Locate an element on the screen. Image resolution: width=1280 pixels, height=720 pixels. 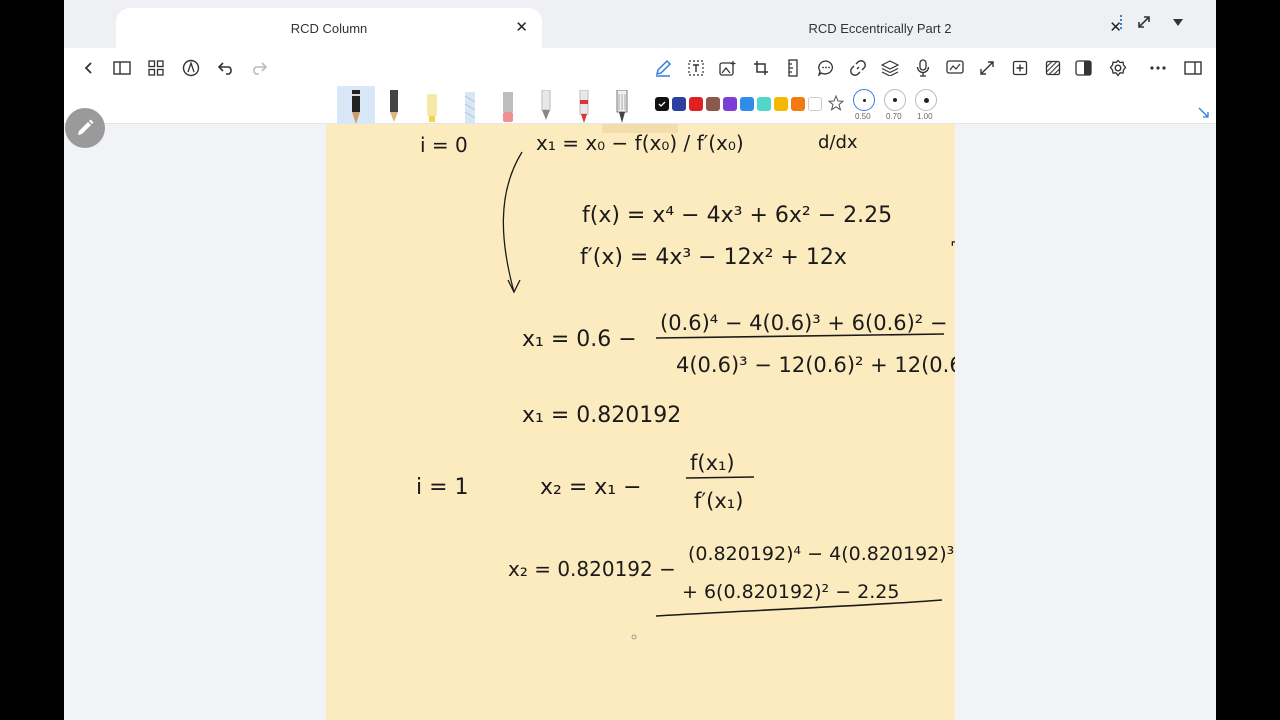
x2-numerator-line1-text: (0.820192)⁴ − 4(0.820192)³ is located at coordinates (821, 554).